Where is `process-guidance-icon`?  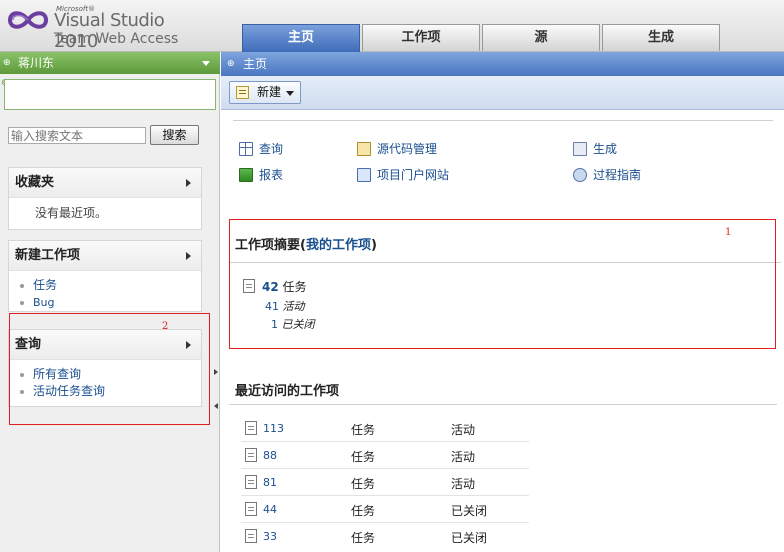
process-guidance-icon is located at coordinates (580, 175).